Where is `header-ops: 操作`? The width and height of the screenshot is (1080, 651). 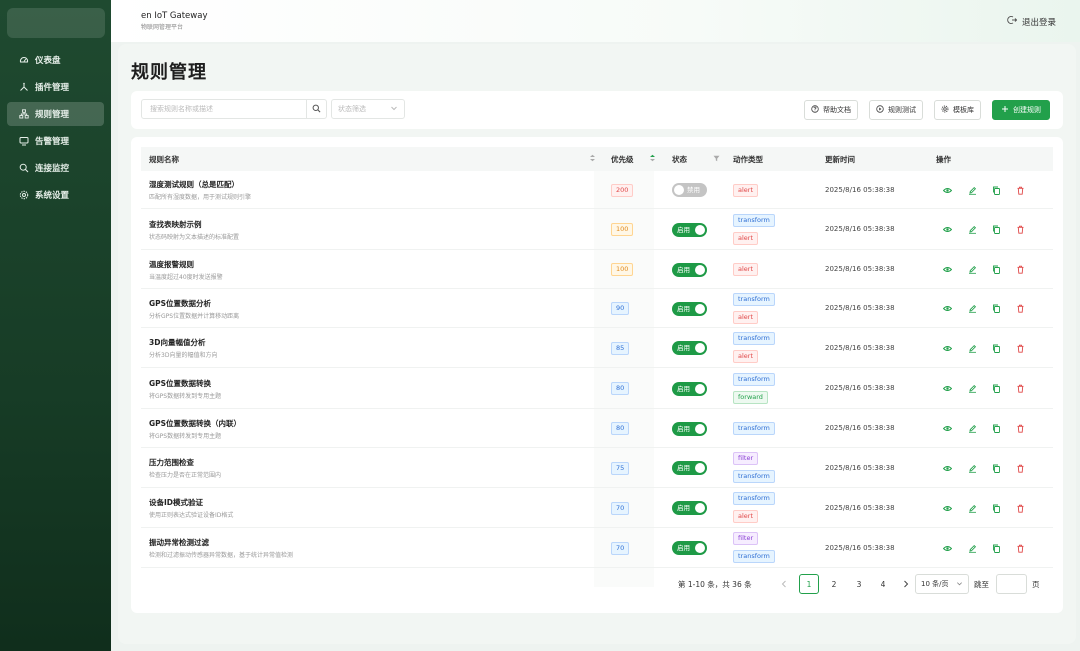 header-ops: 操作 is located at coordinates (943, 159).